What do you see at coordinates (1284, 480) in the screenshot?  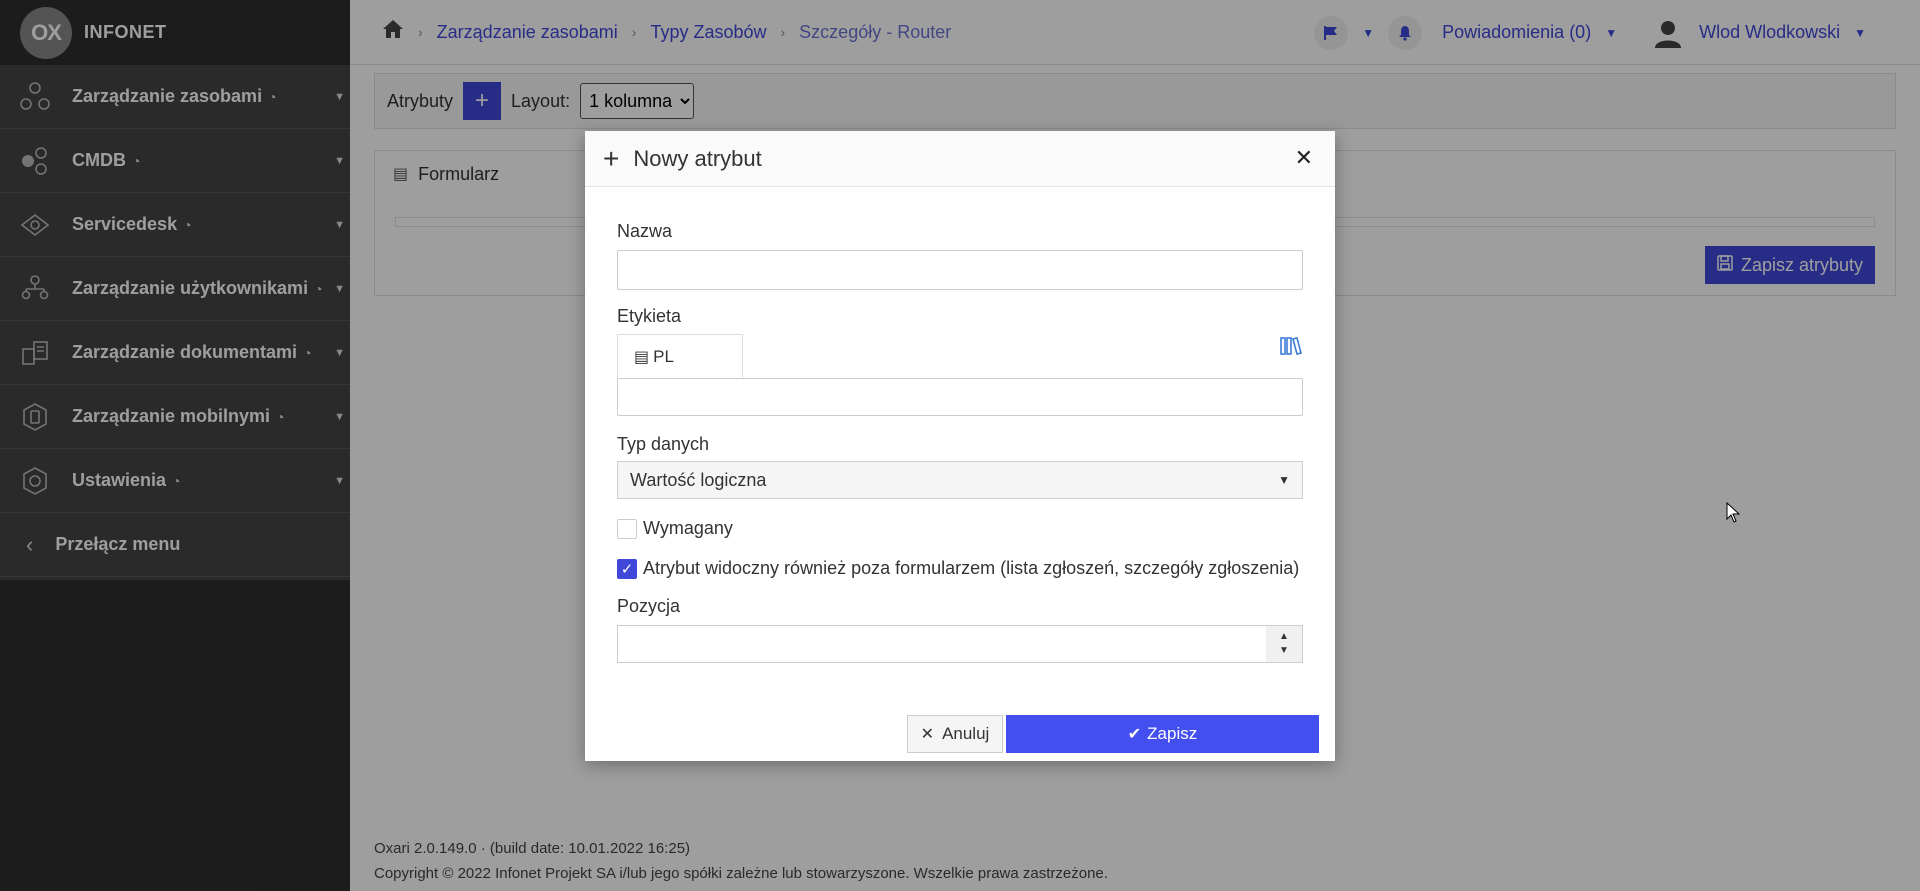 I see `caret-down-icon: ▼` at bounding box center [1284, 480].